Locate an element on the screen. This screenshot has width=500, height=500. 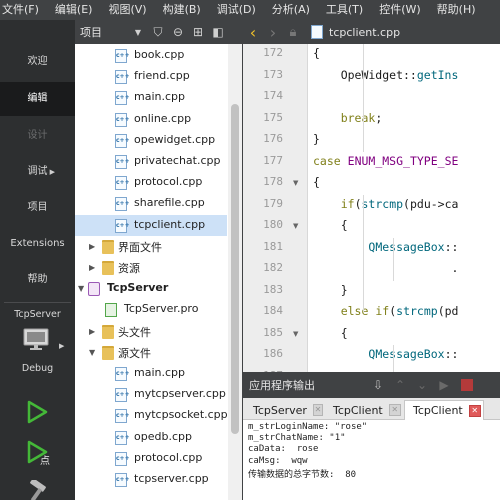
tree-scrollbar is located at coordinates (235, 272).